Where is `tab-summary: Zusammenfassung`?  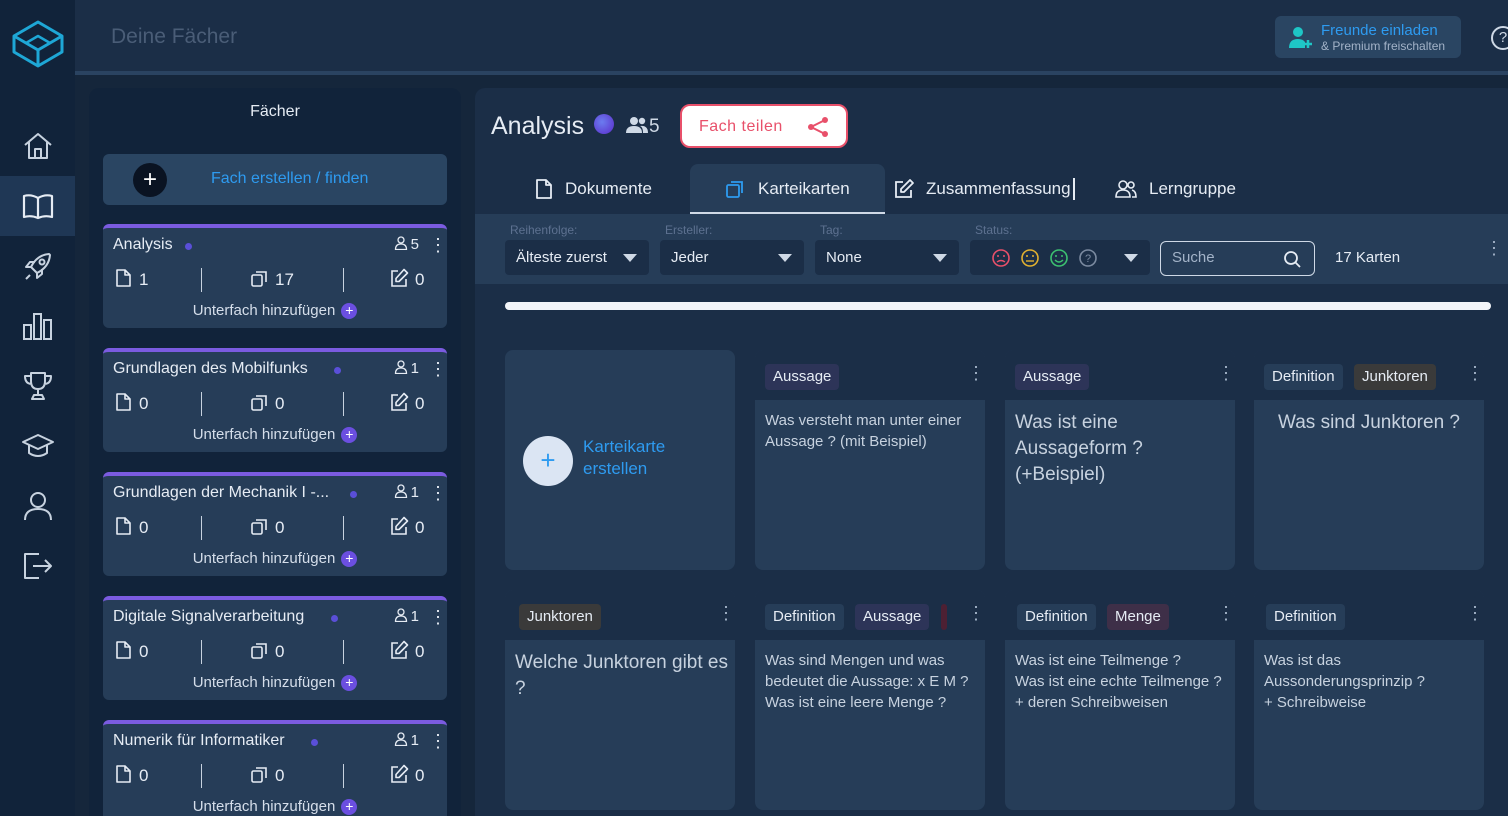
tab-summary: Zusammenfassung is located at coordinates (985, 189).